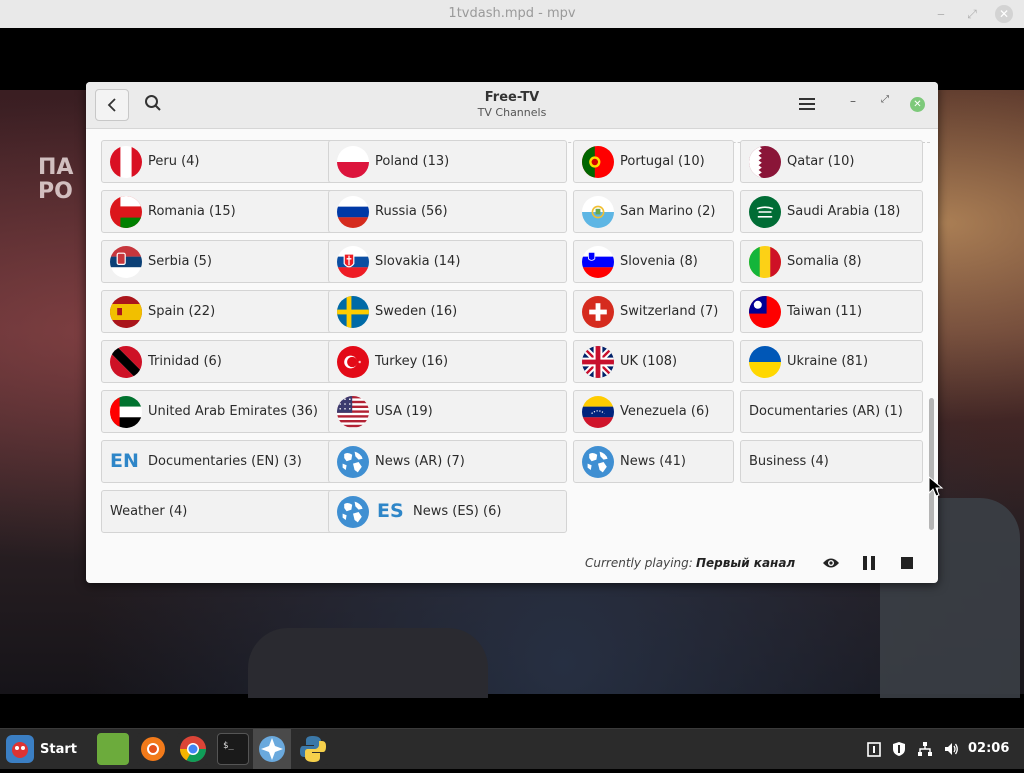  I want to click on shield-icon, so click(899, 749).